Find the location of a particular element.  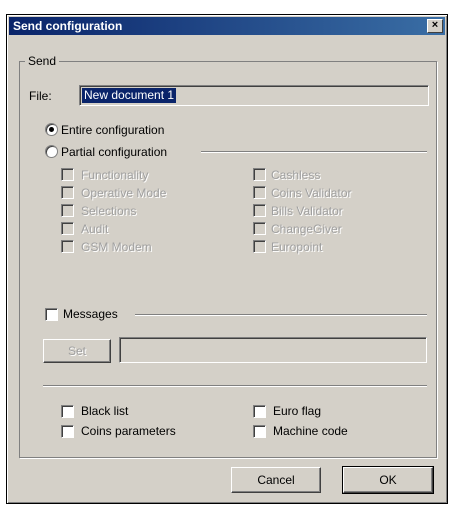

europoint-label: Europoint is located at coordinates (297, 247).